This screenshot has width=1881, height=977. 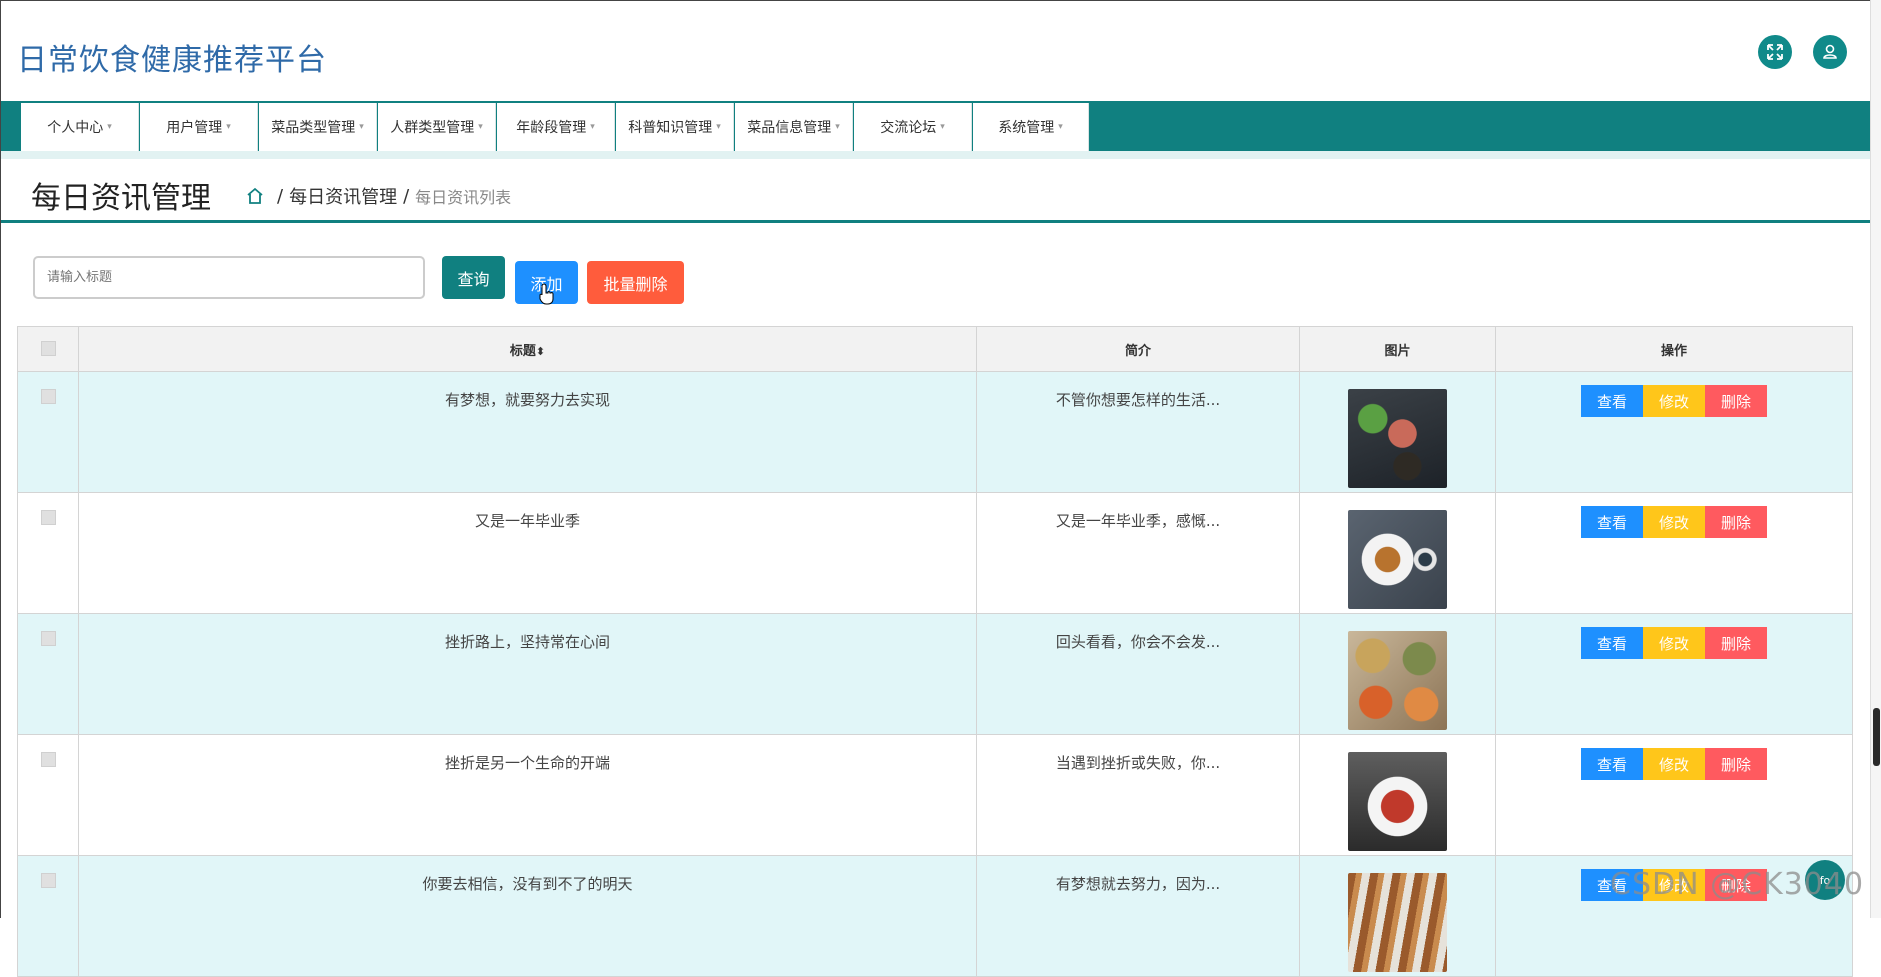 I want to click on header: 日常饮食健康推荐平台, so click(x=936, y=51).